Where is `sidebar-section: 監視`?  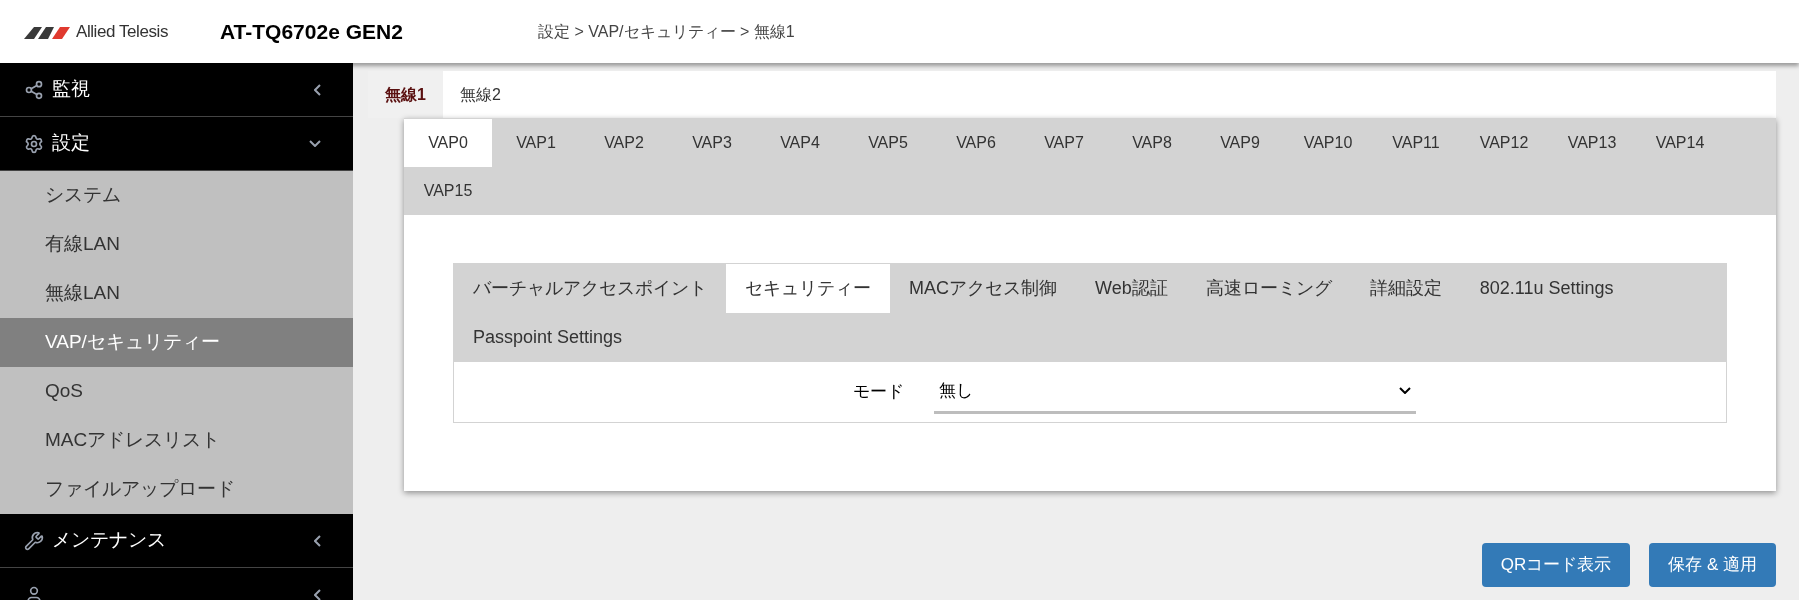
sidebar-section: 監視 is located at coordinates (176, 90).